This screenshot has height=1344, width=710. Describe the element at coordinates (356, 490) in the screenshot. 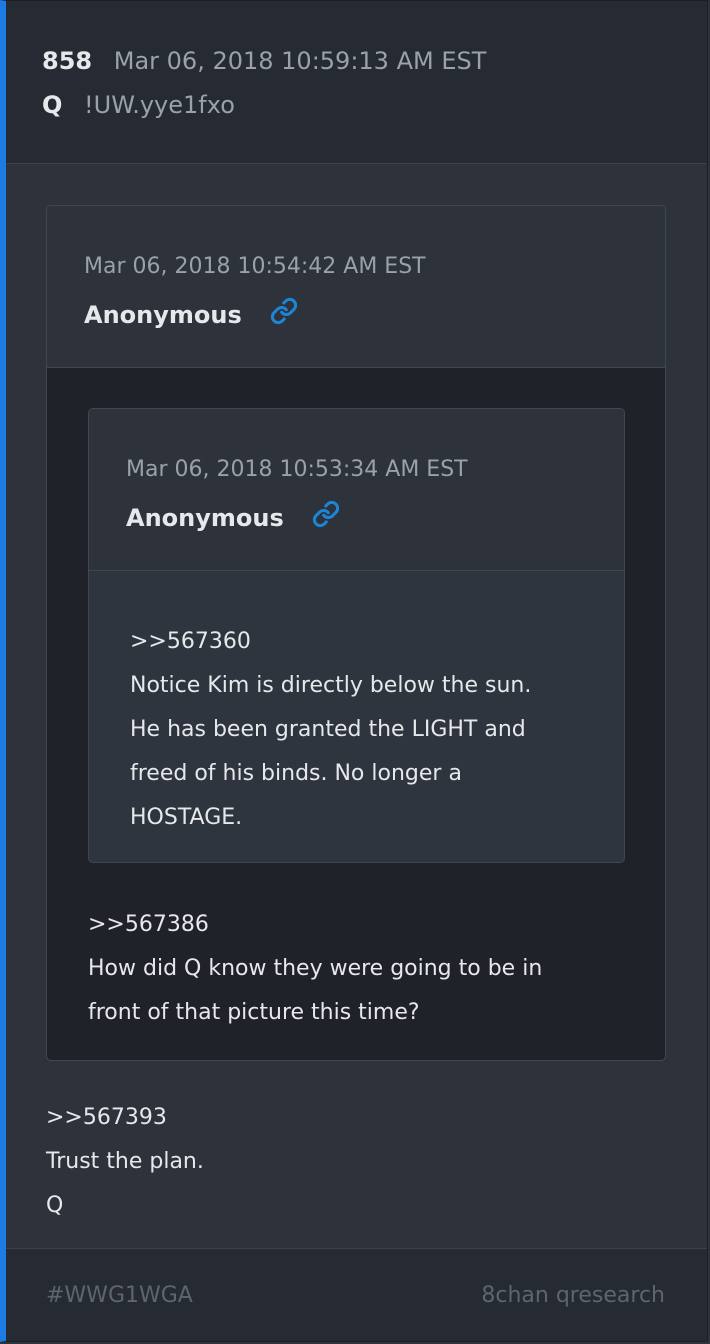

I see `quoted-post-header: Mar 06, 2018 10:53:34 AM EST Anonymous` at that location.